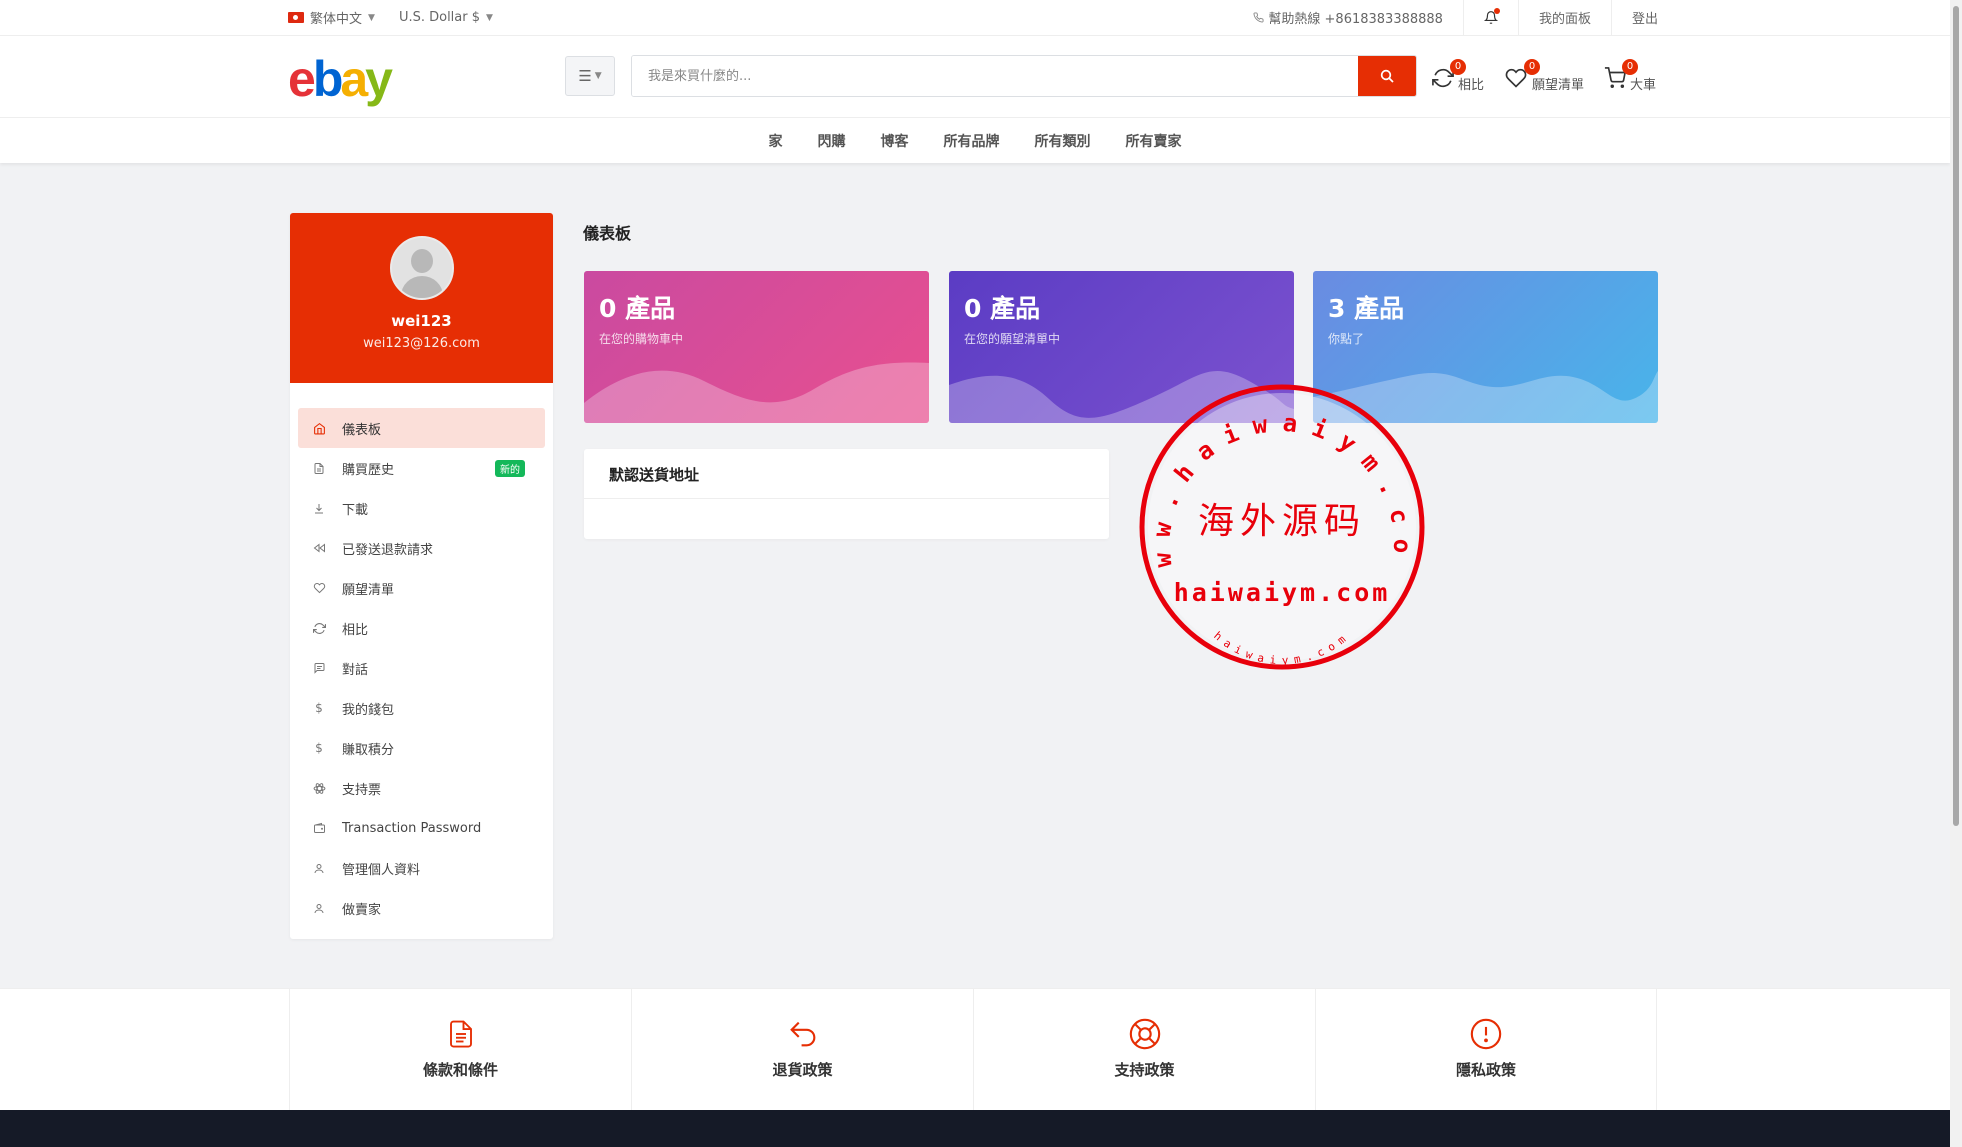 This screenshot has width=1962, height=1147. I want to click on sidebar-item-downloads: 下載, so click(421, 508).